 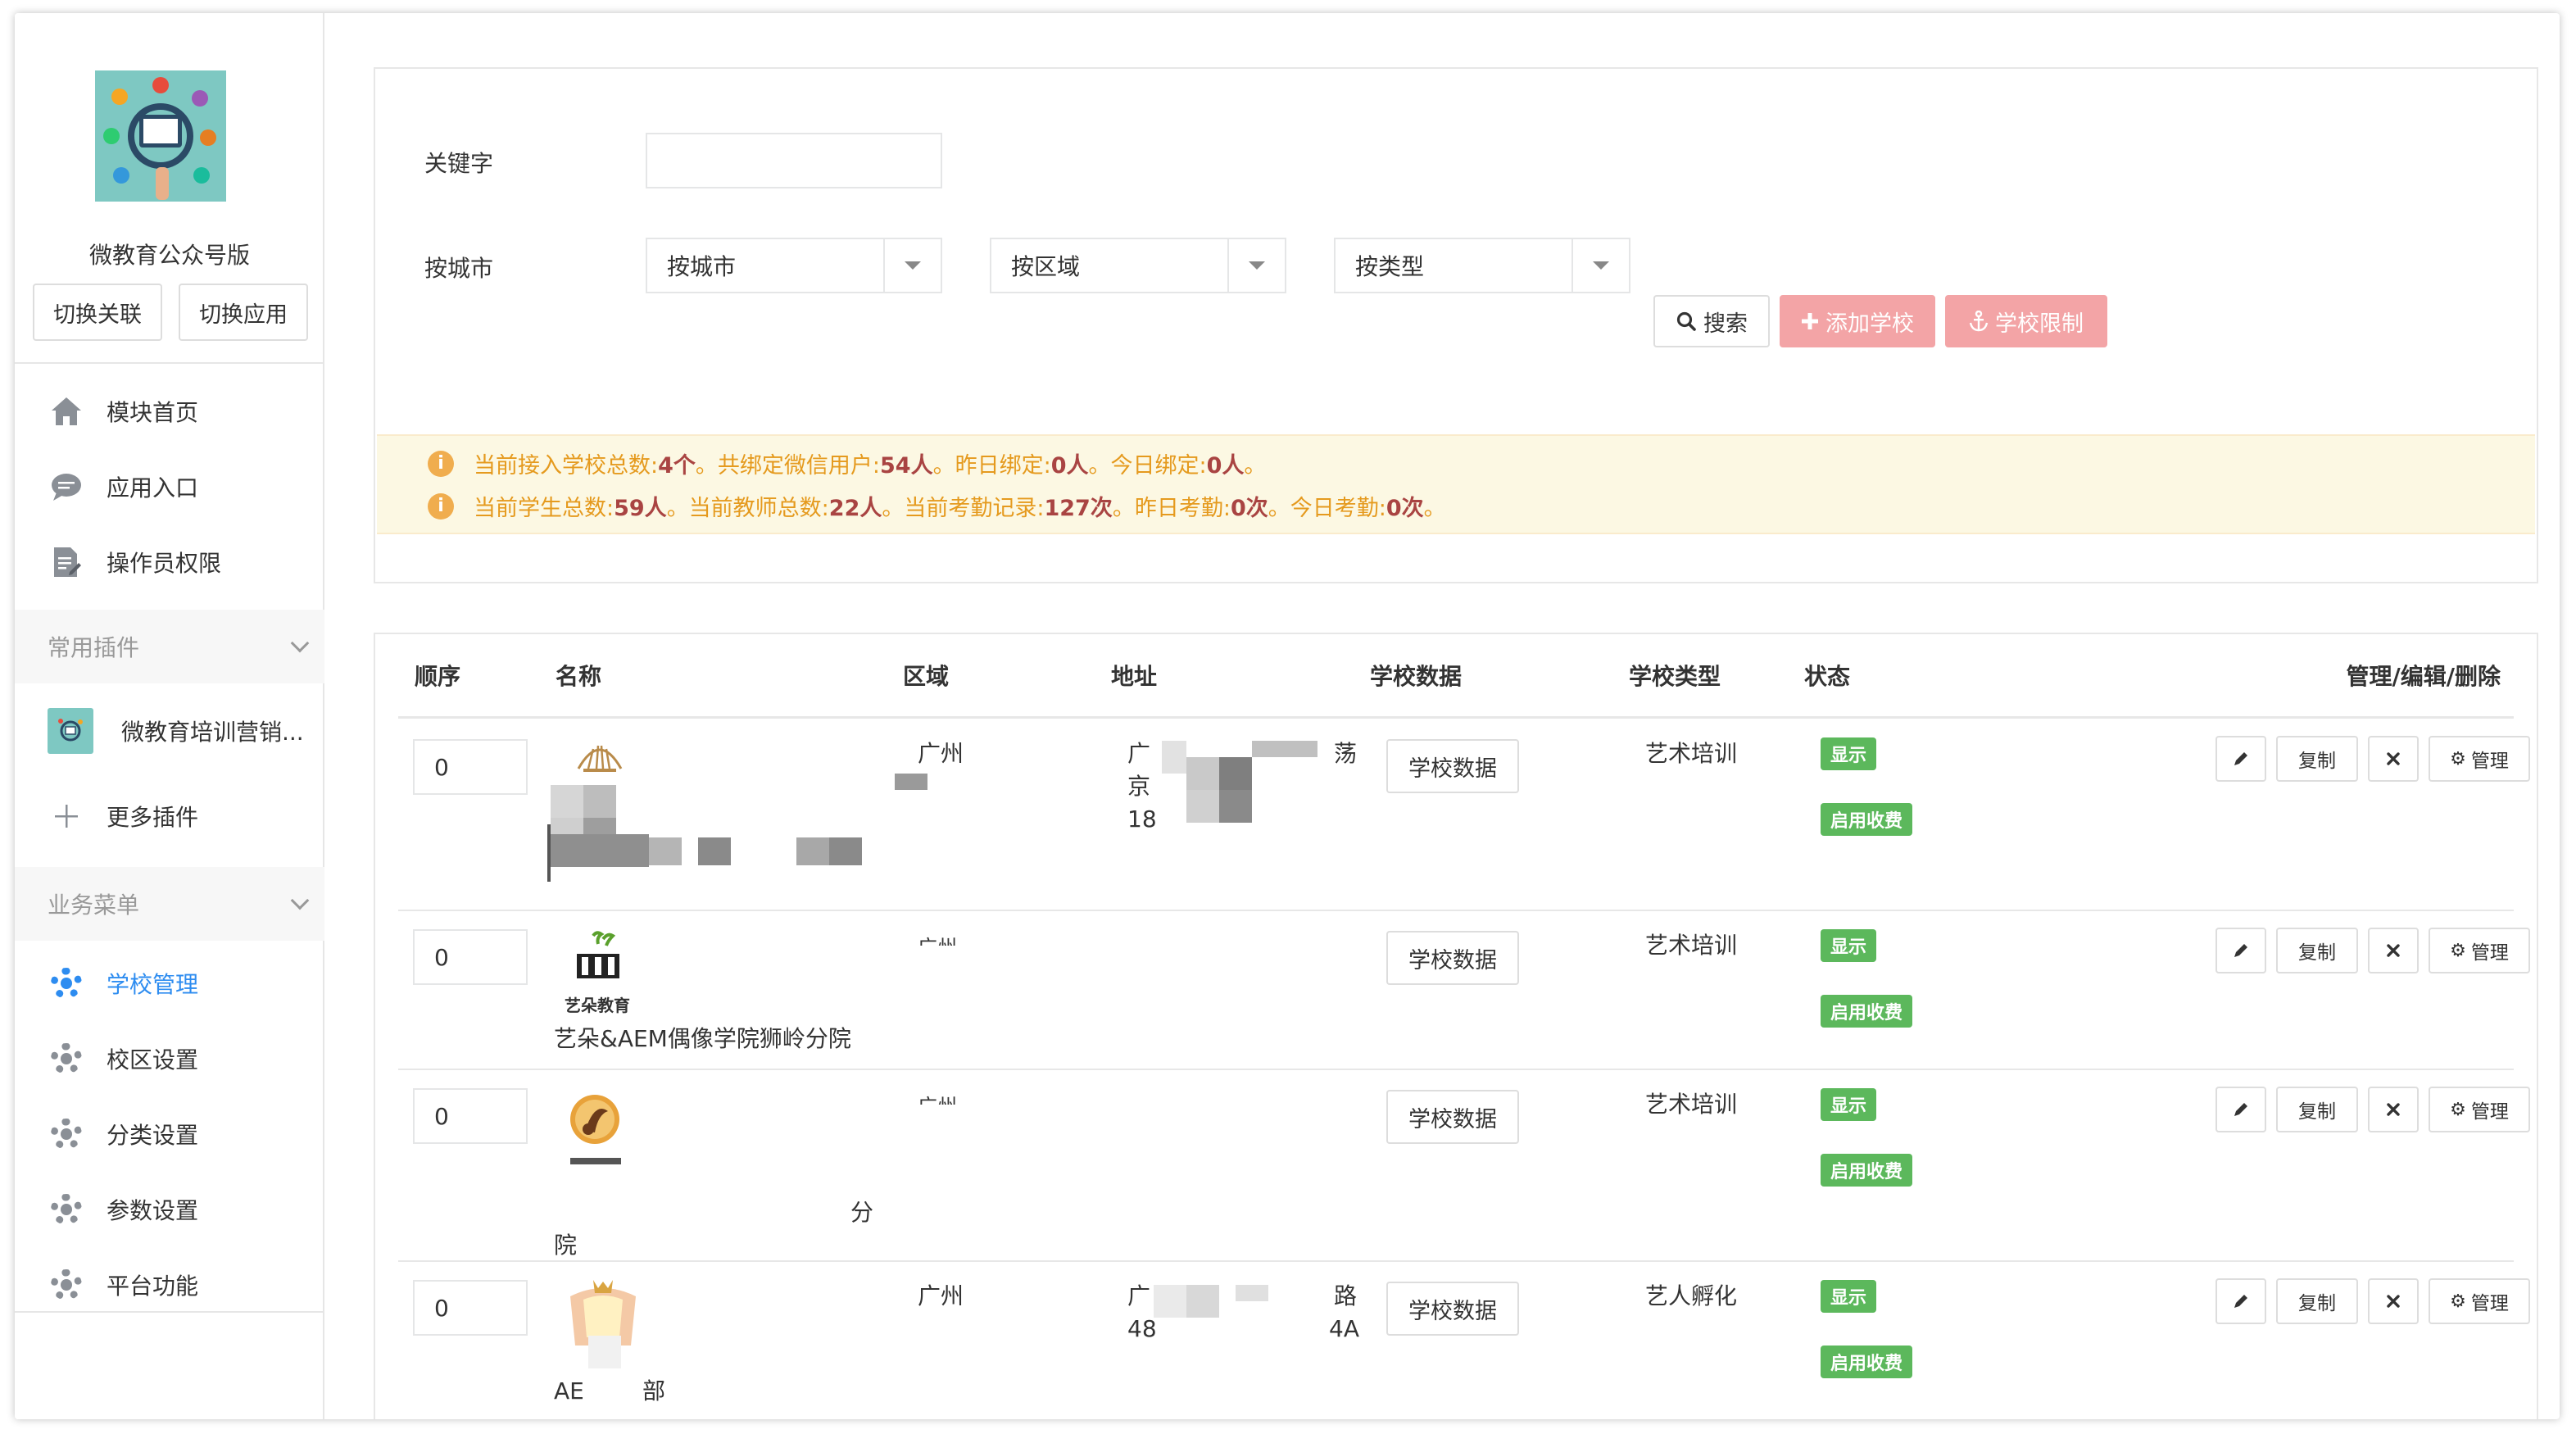 What do you see at coordinates (243, 312) in the screenshot?
I see `switch-app-button: 切换应用` at bounding box center [243, 312].